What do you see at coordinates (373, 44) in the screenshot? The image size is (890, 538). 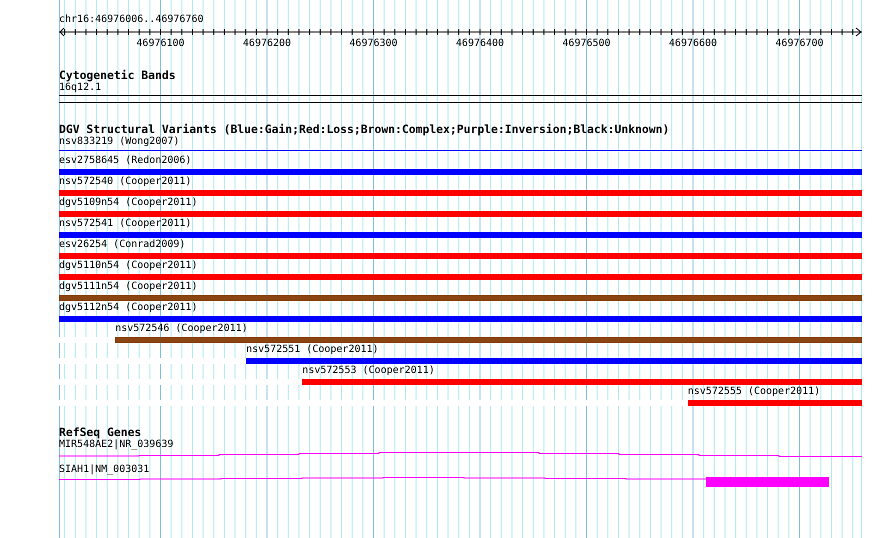 I see `tick-label: 46976300` at bounding box center [373, 44].